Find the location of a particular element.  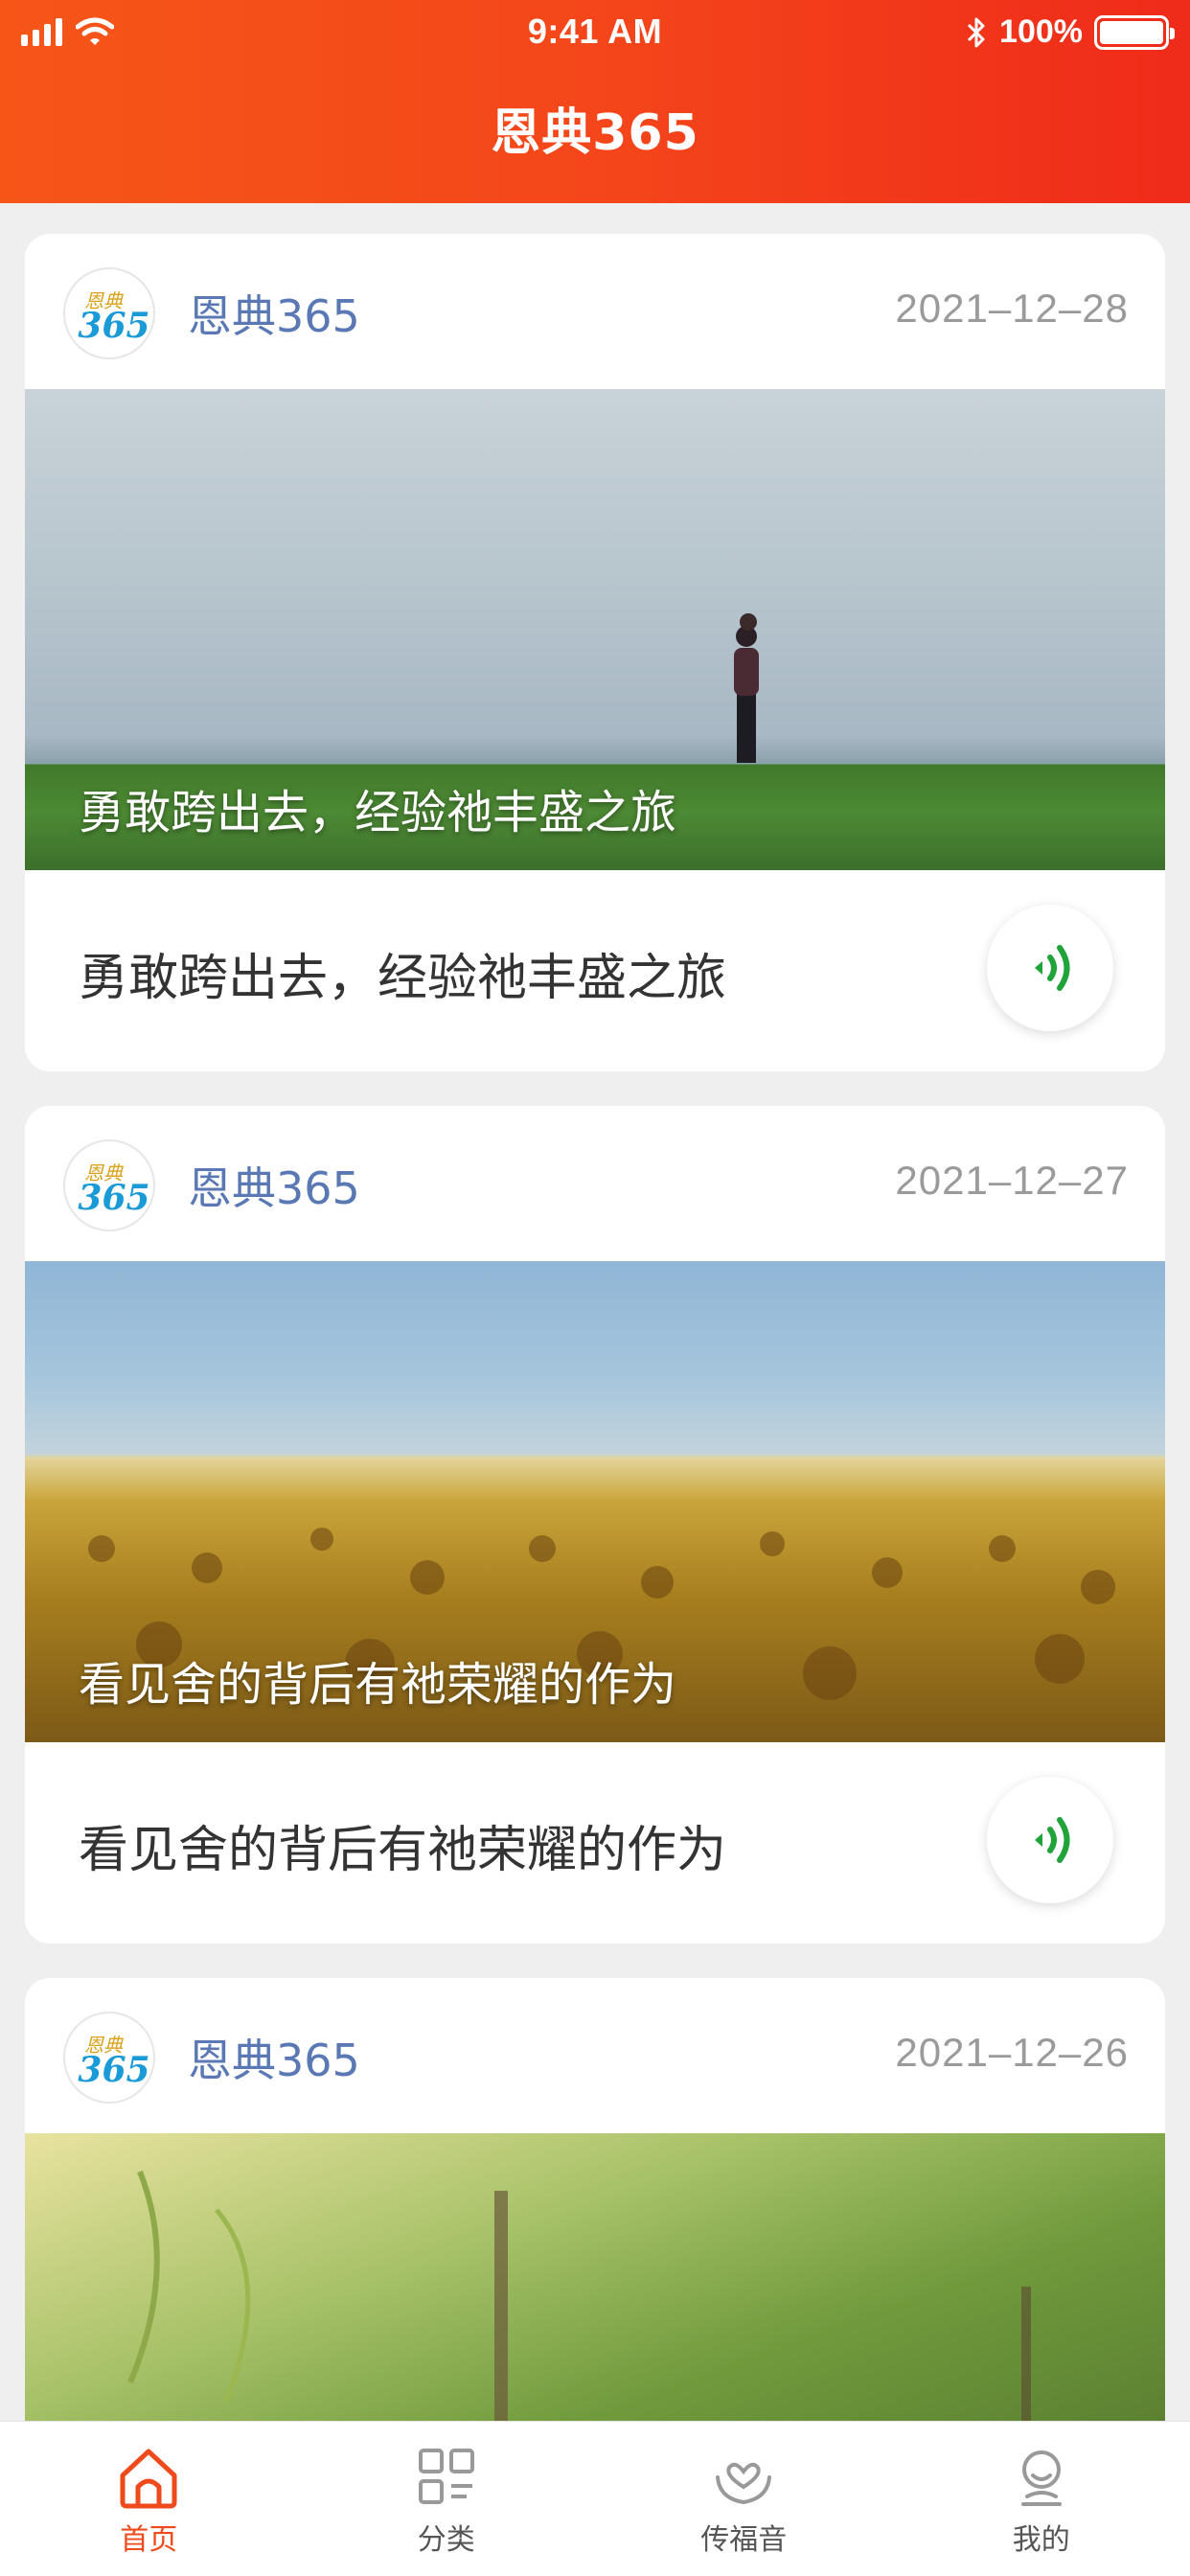

bluetooth-icon is located at coordinates (976, 32).